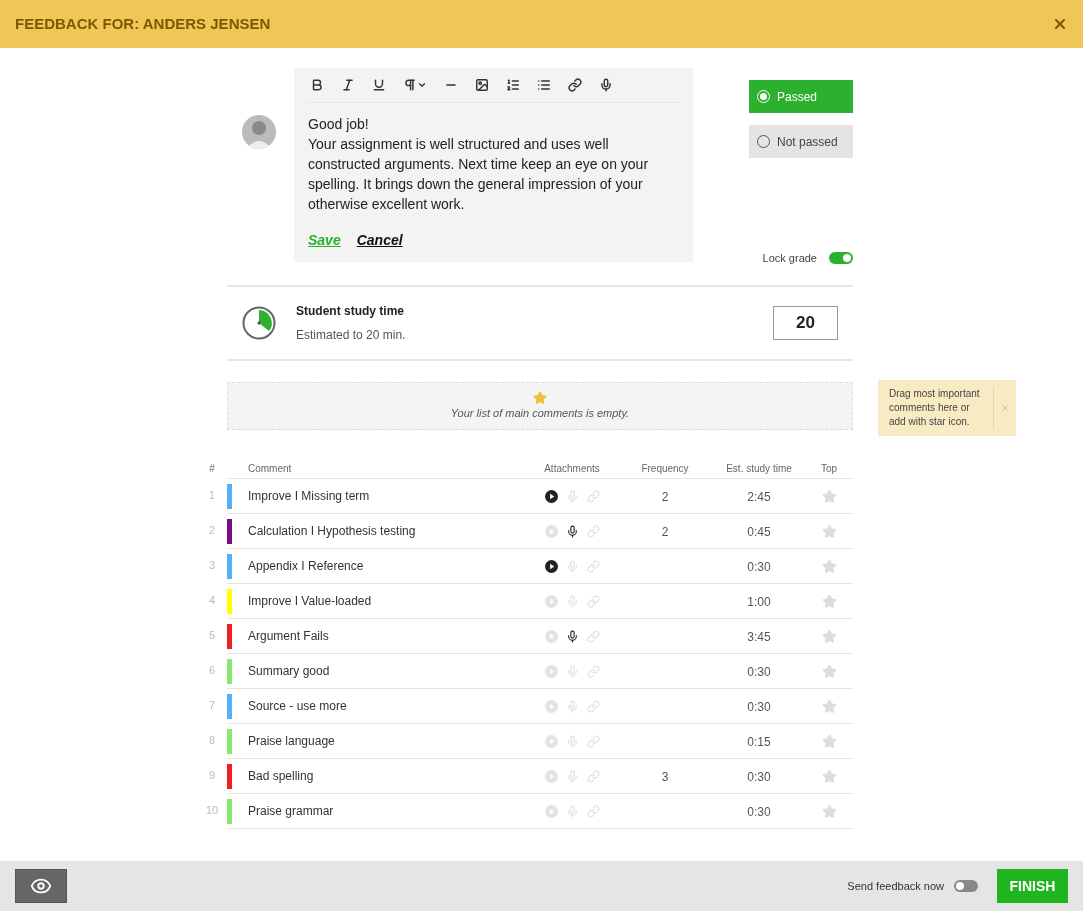 The image size is (1083, 911). What do you see at coordinates (935, 408) in the screenshot?
I see `tip-text: Drag most important comments here or add with star icon.` at bounding box center [935, 408].